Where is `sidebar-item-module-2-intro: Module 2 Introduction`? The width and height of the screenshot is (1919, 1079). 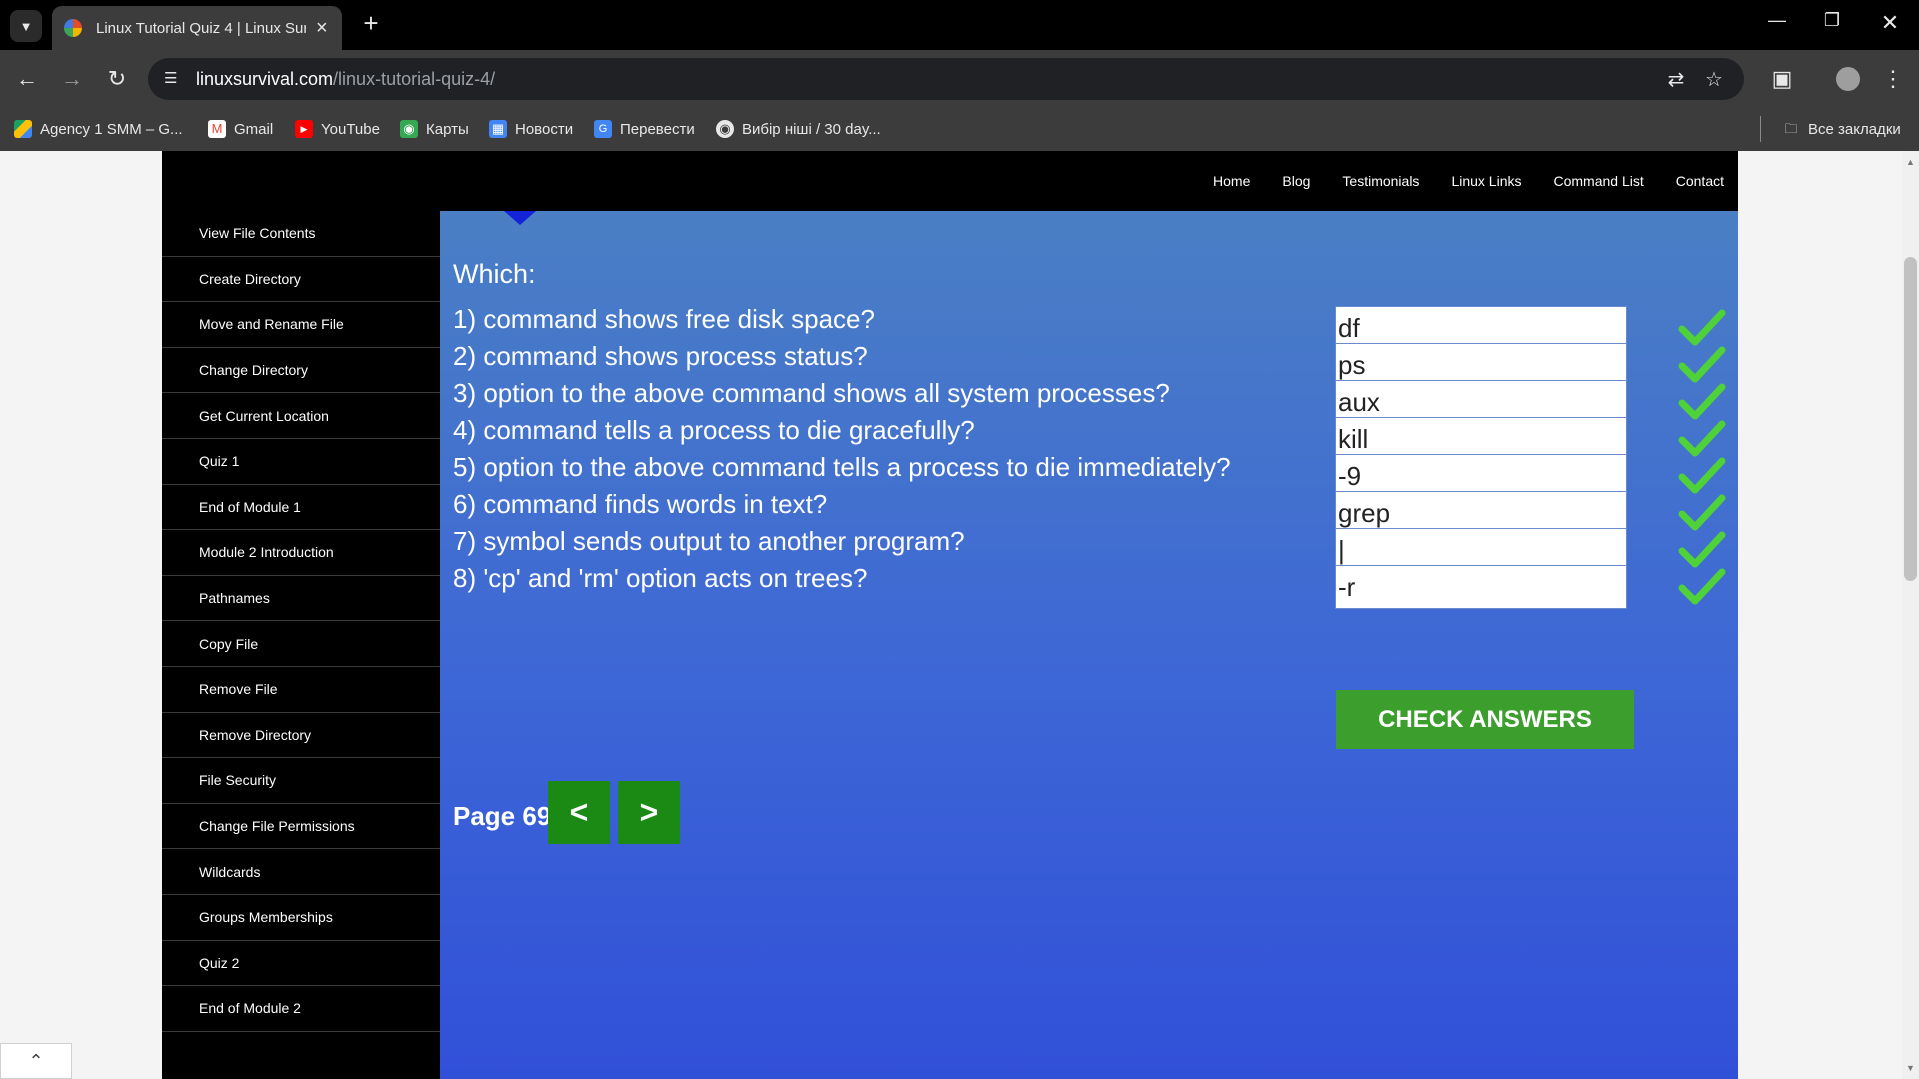
sidebar-item-module-2-intro: Module 2 Introduction is located at coordinates (301, 553).